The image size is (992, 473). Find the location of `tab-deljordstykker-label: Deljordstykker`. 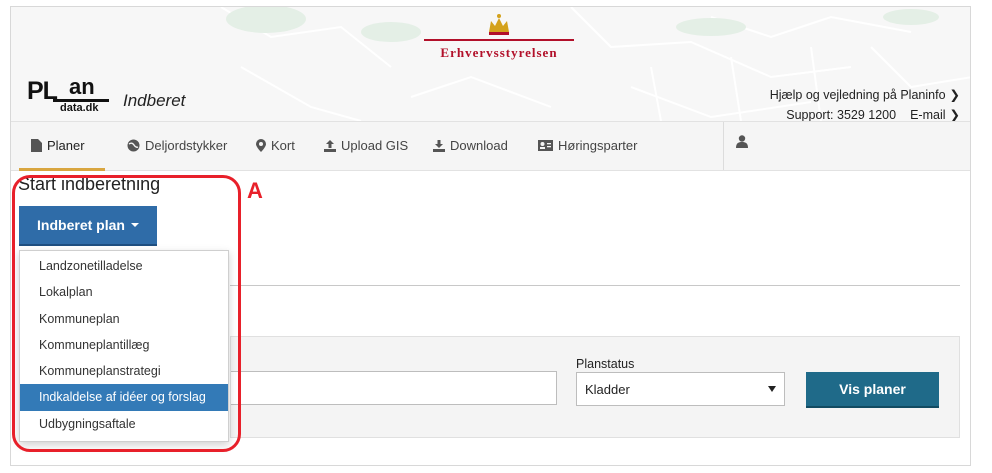

tab-deljordstykker-label: Deljordstykker is located at coordinates (186, 145).